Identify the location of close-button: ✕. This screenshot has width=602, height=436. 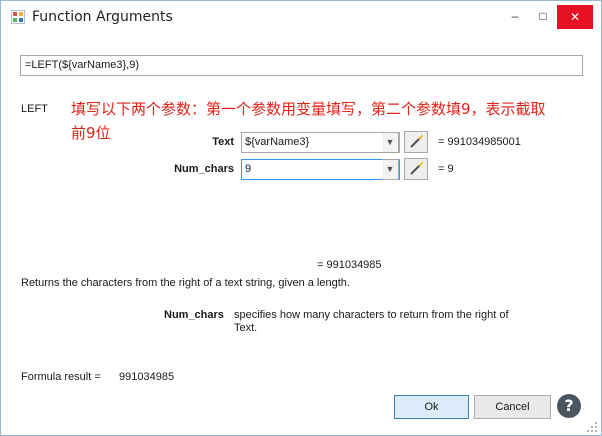
(575, 17).